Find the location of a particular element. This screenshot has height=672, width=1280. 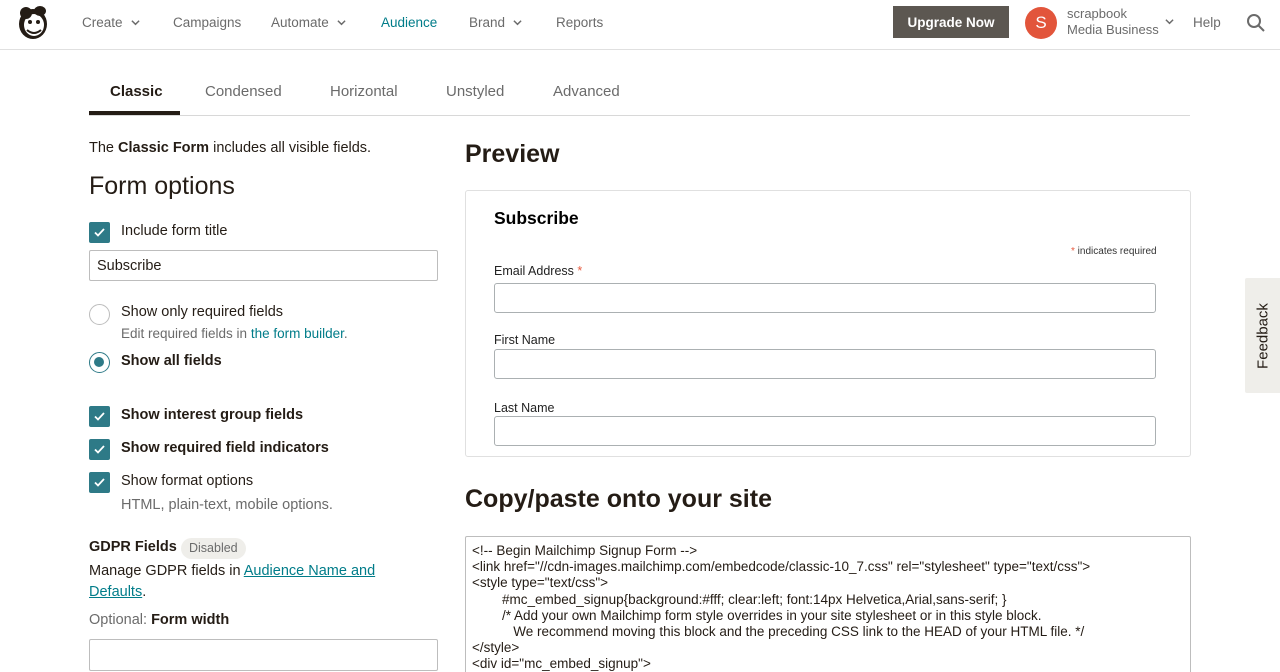

nav-automate: Automate is located at coordinates (308, 22).